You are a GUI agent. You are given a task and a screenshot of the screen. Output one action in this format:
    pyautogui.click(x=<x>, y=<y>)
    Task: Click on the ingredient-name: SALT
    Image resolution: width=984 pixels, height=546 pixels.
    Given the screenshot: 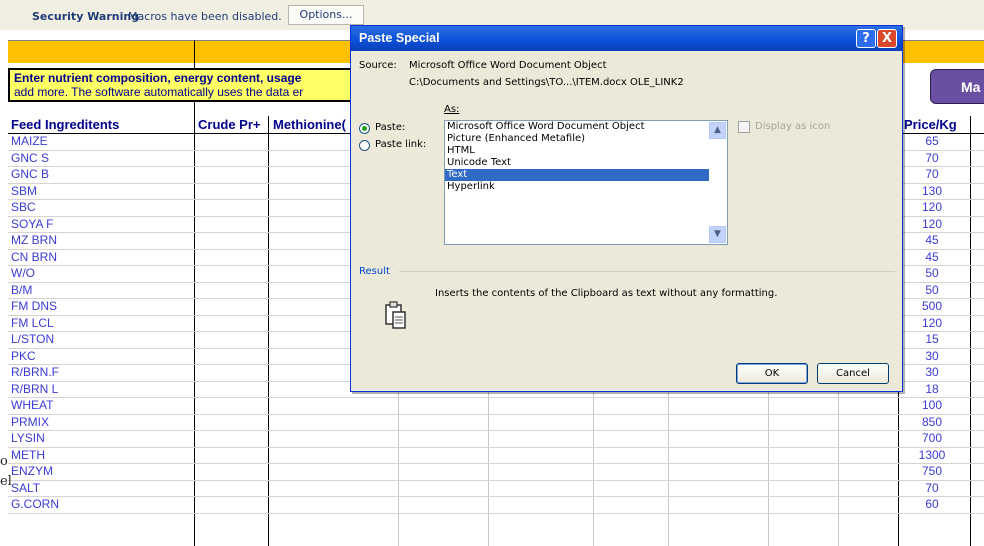 What is the action you would take?
    pyautogui.click(x=25, y=488)
    